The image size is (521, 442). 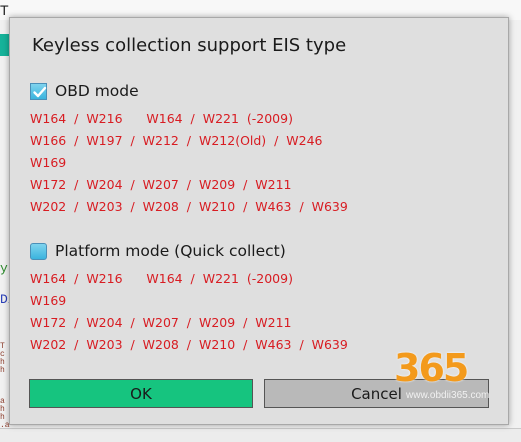 I want to click on obd-model-line: W164 / W216 W164 / W221 (-2009), so click(x=161, y=118).